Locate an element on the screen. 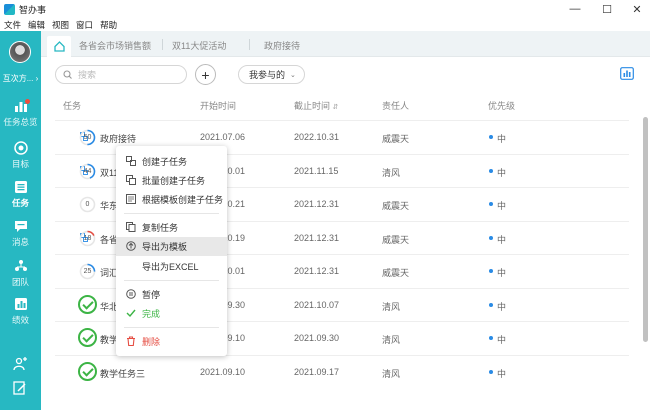 The width and height of the screenshot is (650, 410). progress-value: 50 is located at coordinates (87, 137).